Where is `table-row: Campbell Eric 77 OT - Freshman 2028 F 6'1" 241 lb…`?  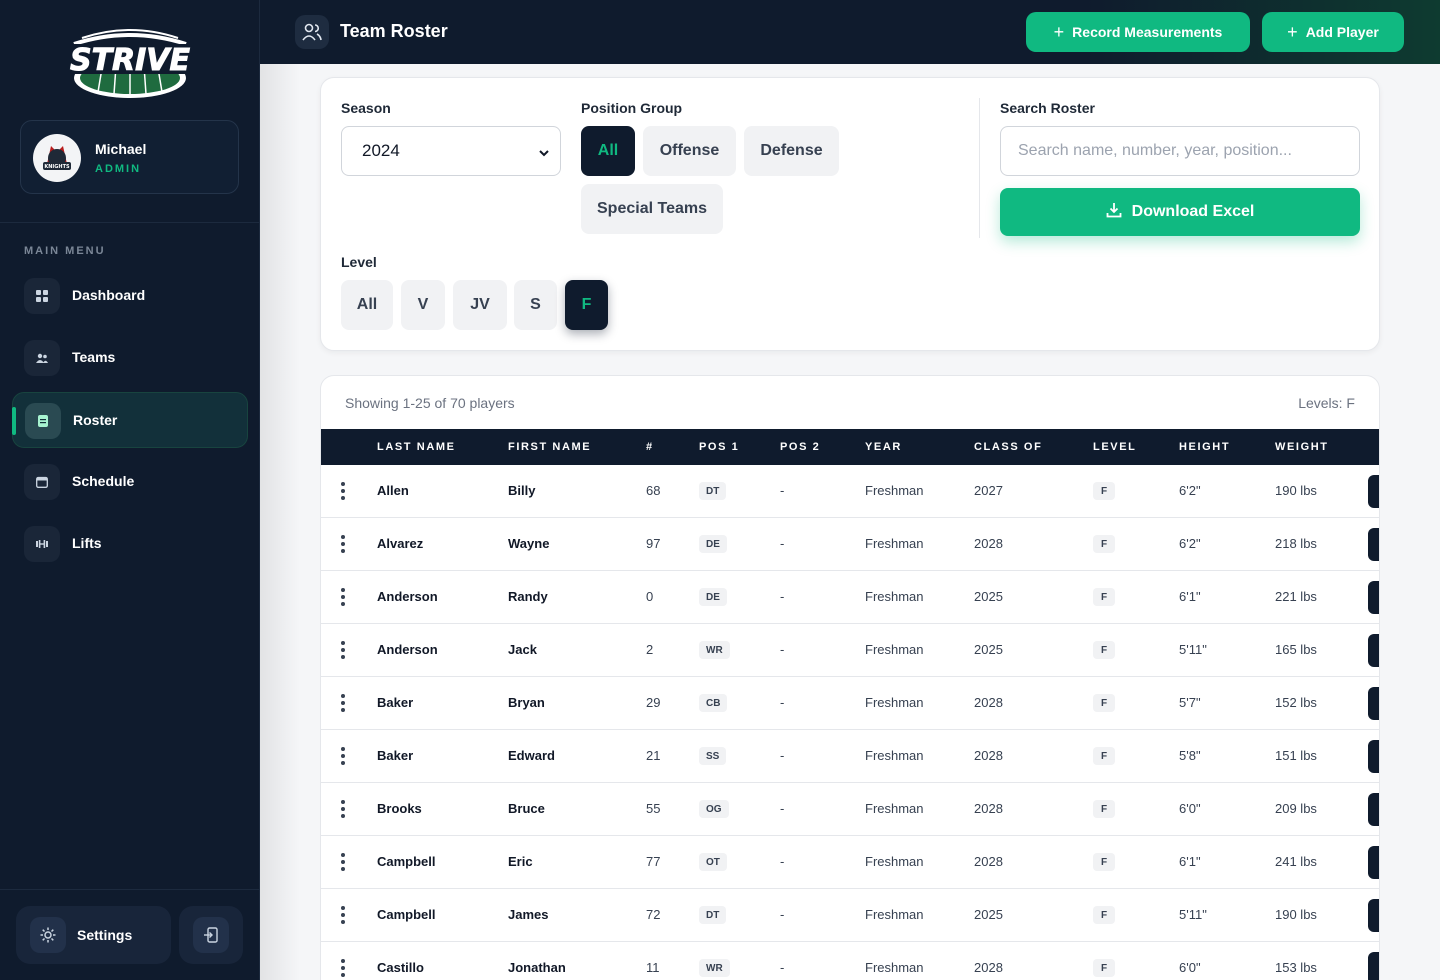
table-row: Campbell Eric 77 OT - Freshman 2028 F 6'1" 241 lb… is located at coordinates (850, 862).